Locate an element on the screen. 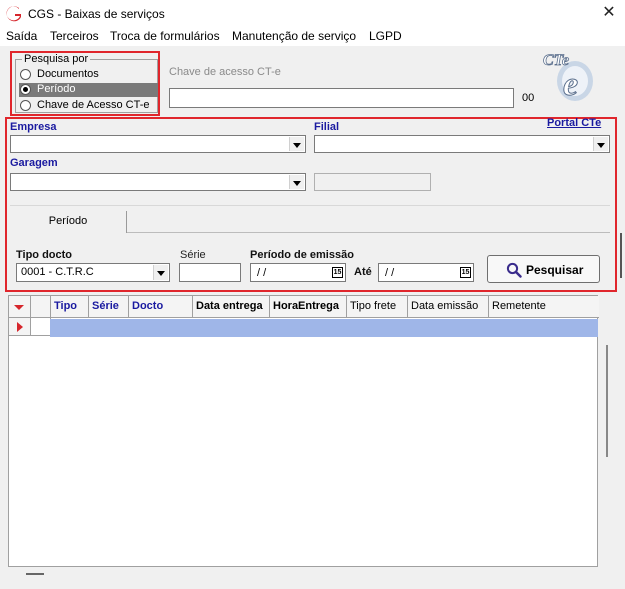 The height and width of the screenshot is (589, 625). close-button: ✕ is located at coordinates (609, 14).